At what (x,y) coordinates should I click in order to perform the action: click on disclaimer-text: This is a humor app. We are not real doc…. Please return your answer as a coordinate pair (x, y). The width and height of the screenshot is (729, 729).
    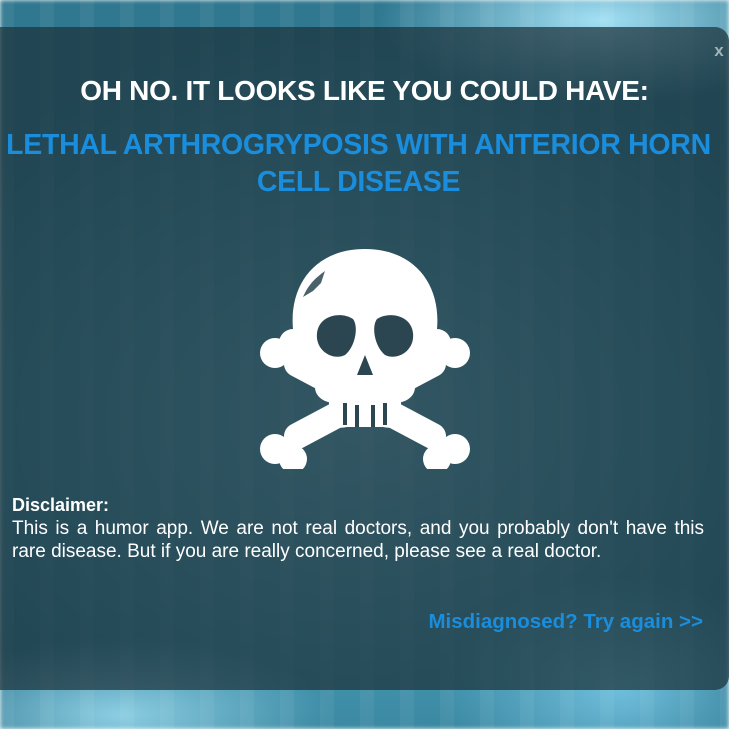
    Looking at the image, I should click on (358, 540).